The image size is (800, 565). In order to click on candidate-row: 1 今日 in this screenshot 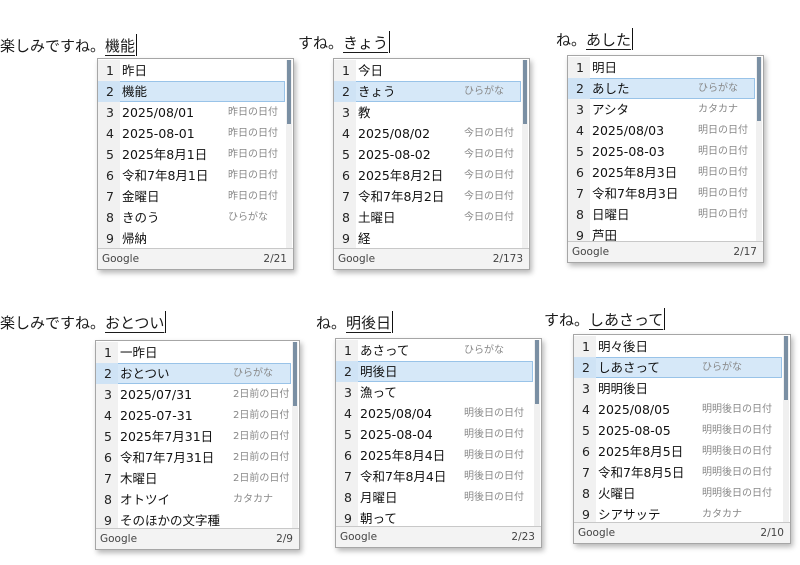, I will do `click(427, 70)`.